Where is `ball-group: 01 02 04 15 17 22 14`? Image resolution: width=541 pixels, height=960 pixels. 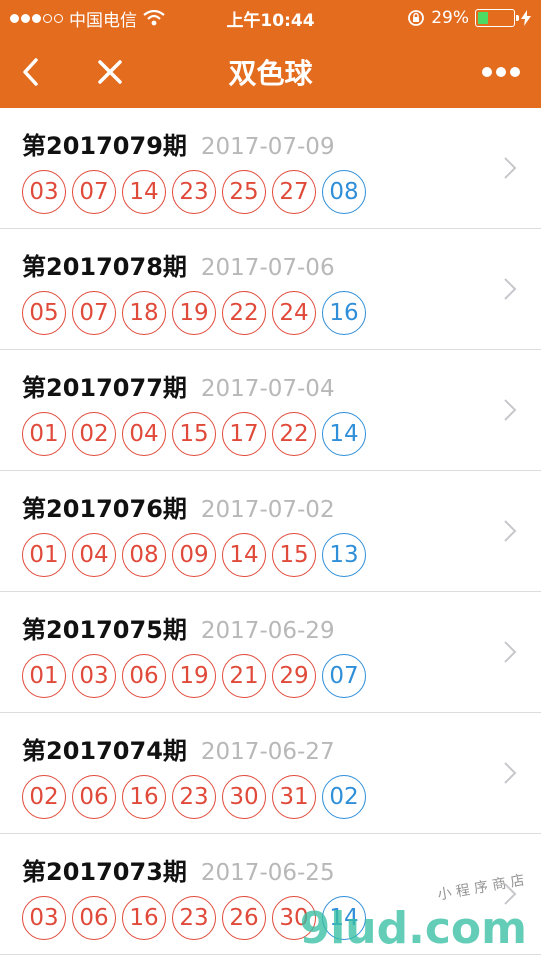 ball-group: 01 02 04 15 17 22 14 is located at coordinates (281, 434).